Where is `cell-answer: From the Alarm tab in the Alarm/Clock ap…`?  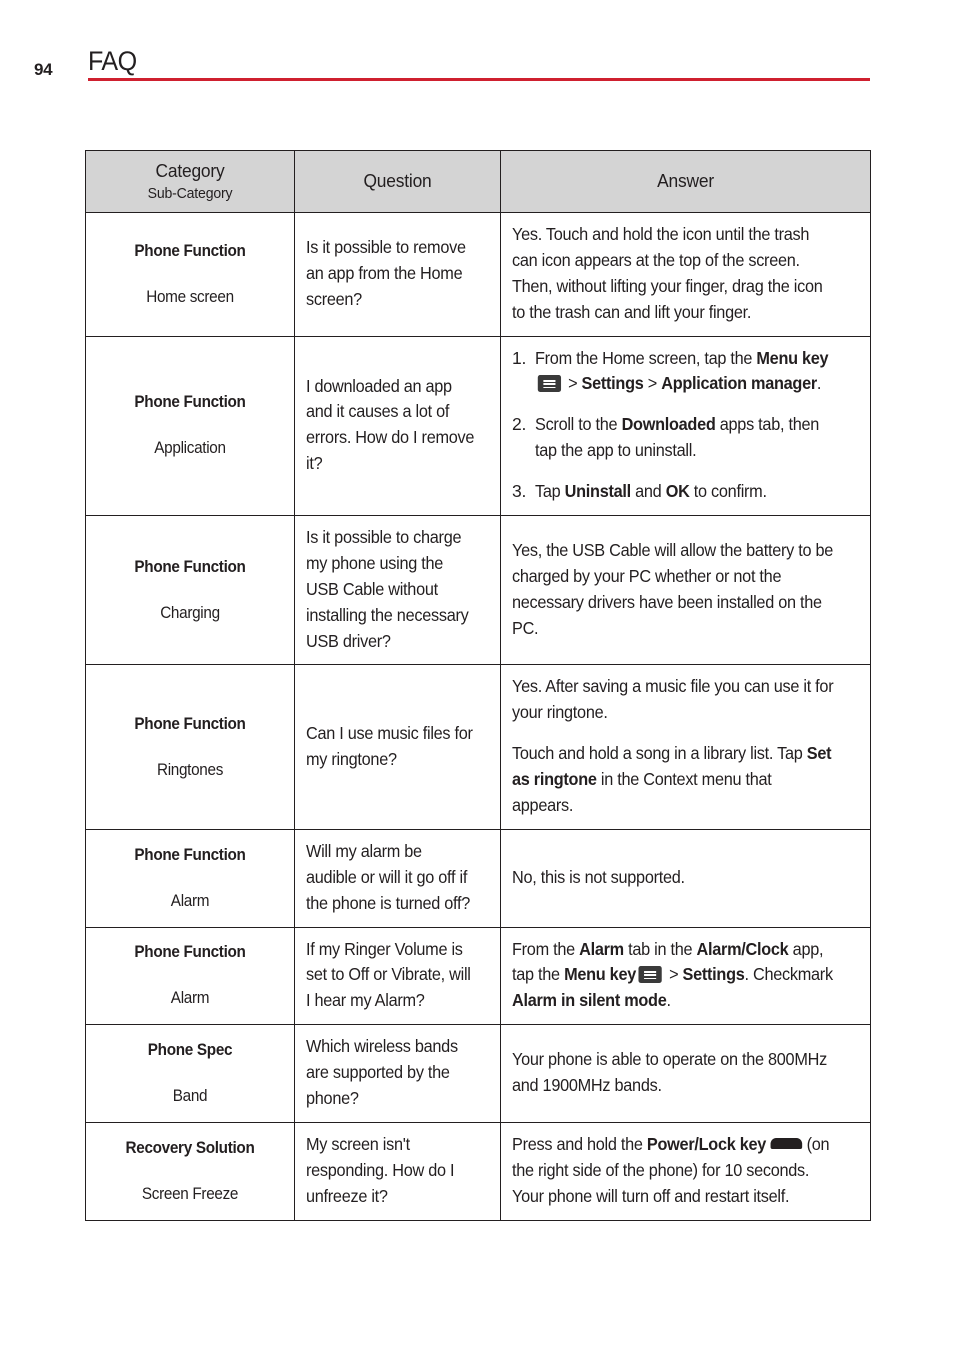
cell-answer: From the Alarm tab in the Alarm/Clock ap… is located at coordinates (685, 976).